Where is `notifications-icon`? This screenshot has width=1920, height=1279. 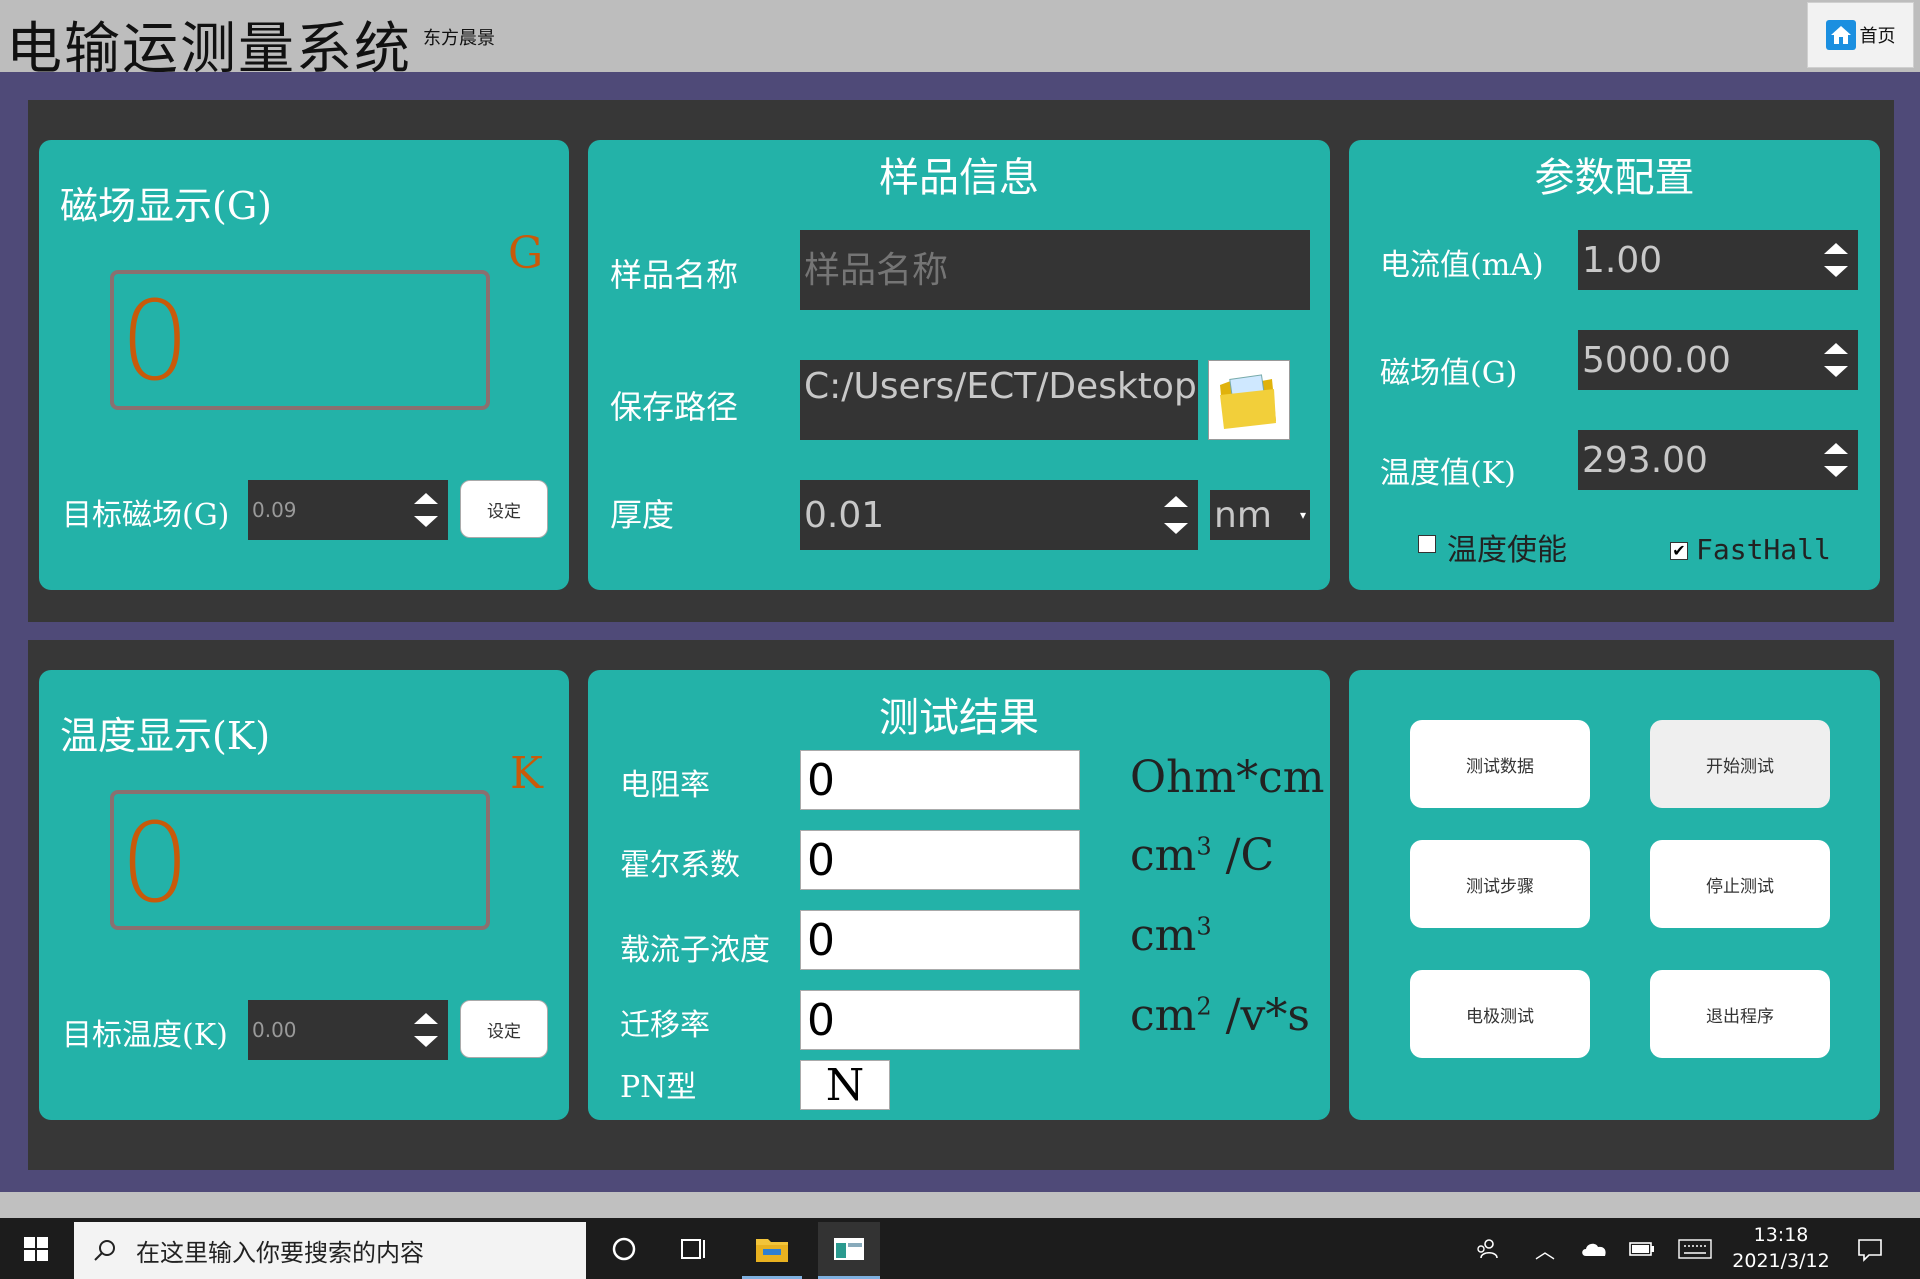
notifications-icon is located at coordinates (1870, 1250).